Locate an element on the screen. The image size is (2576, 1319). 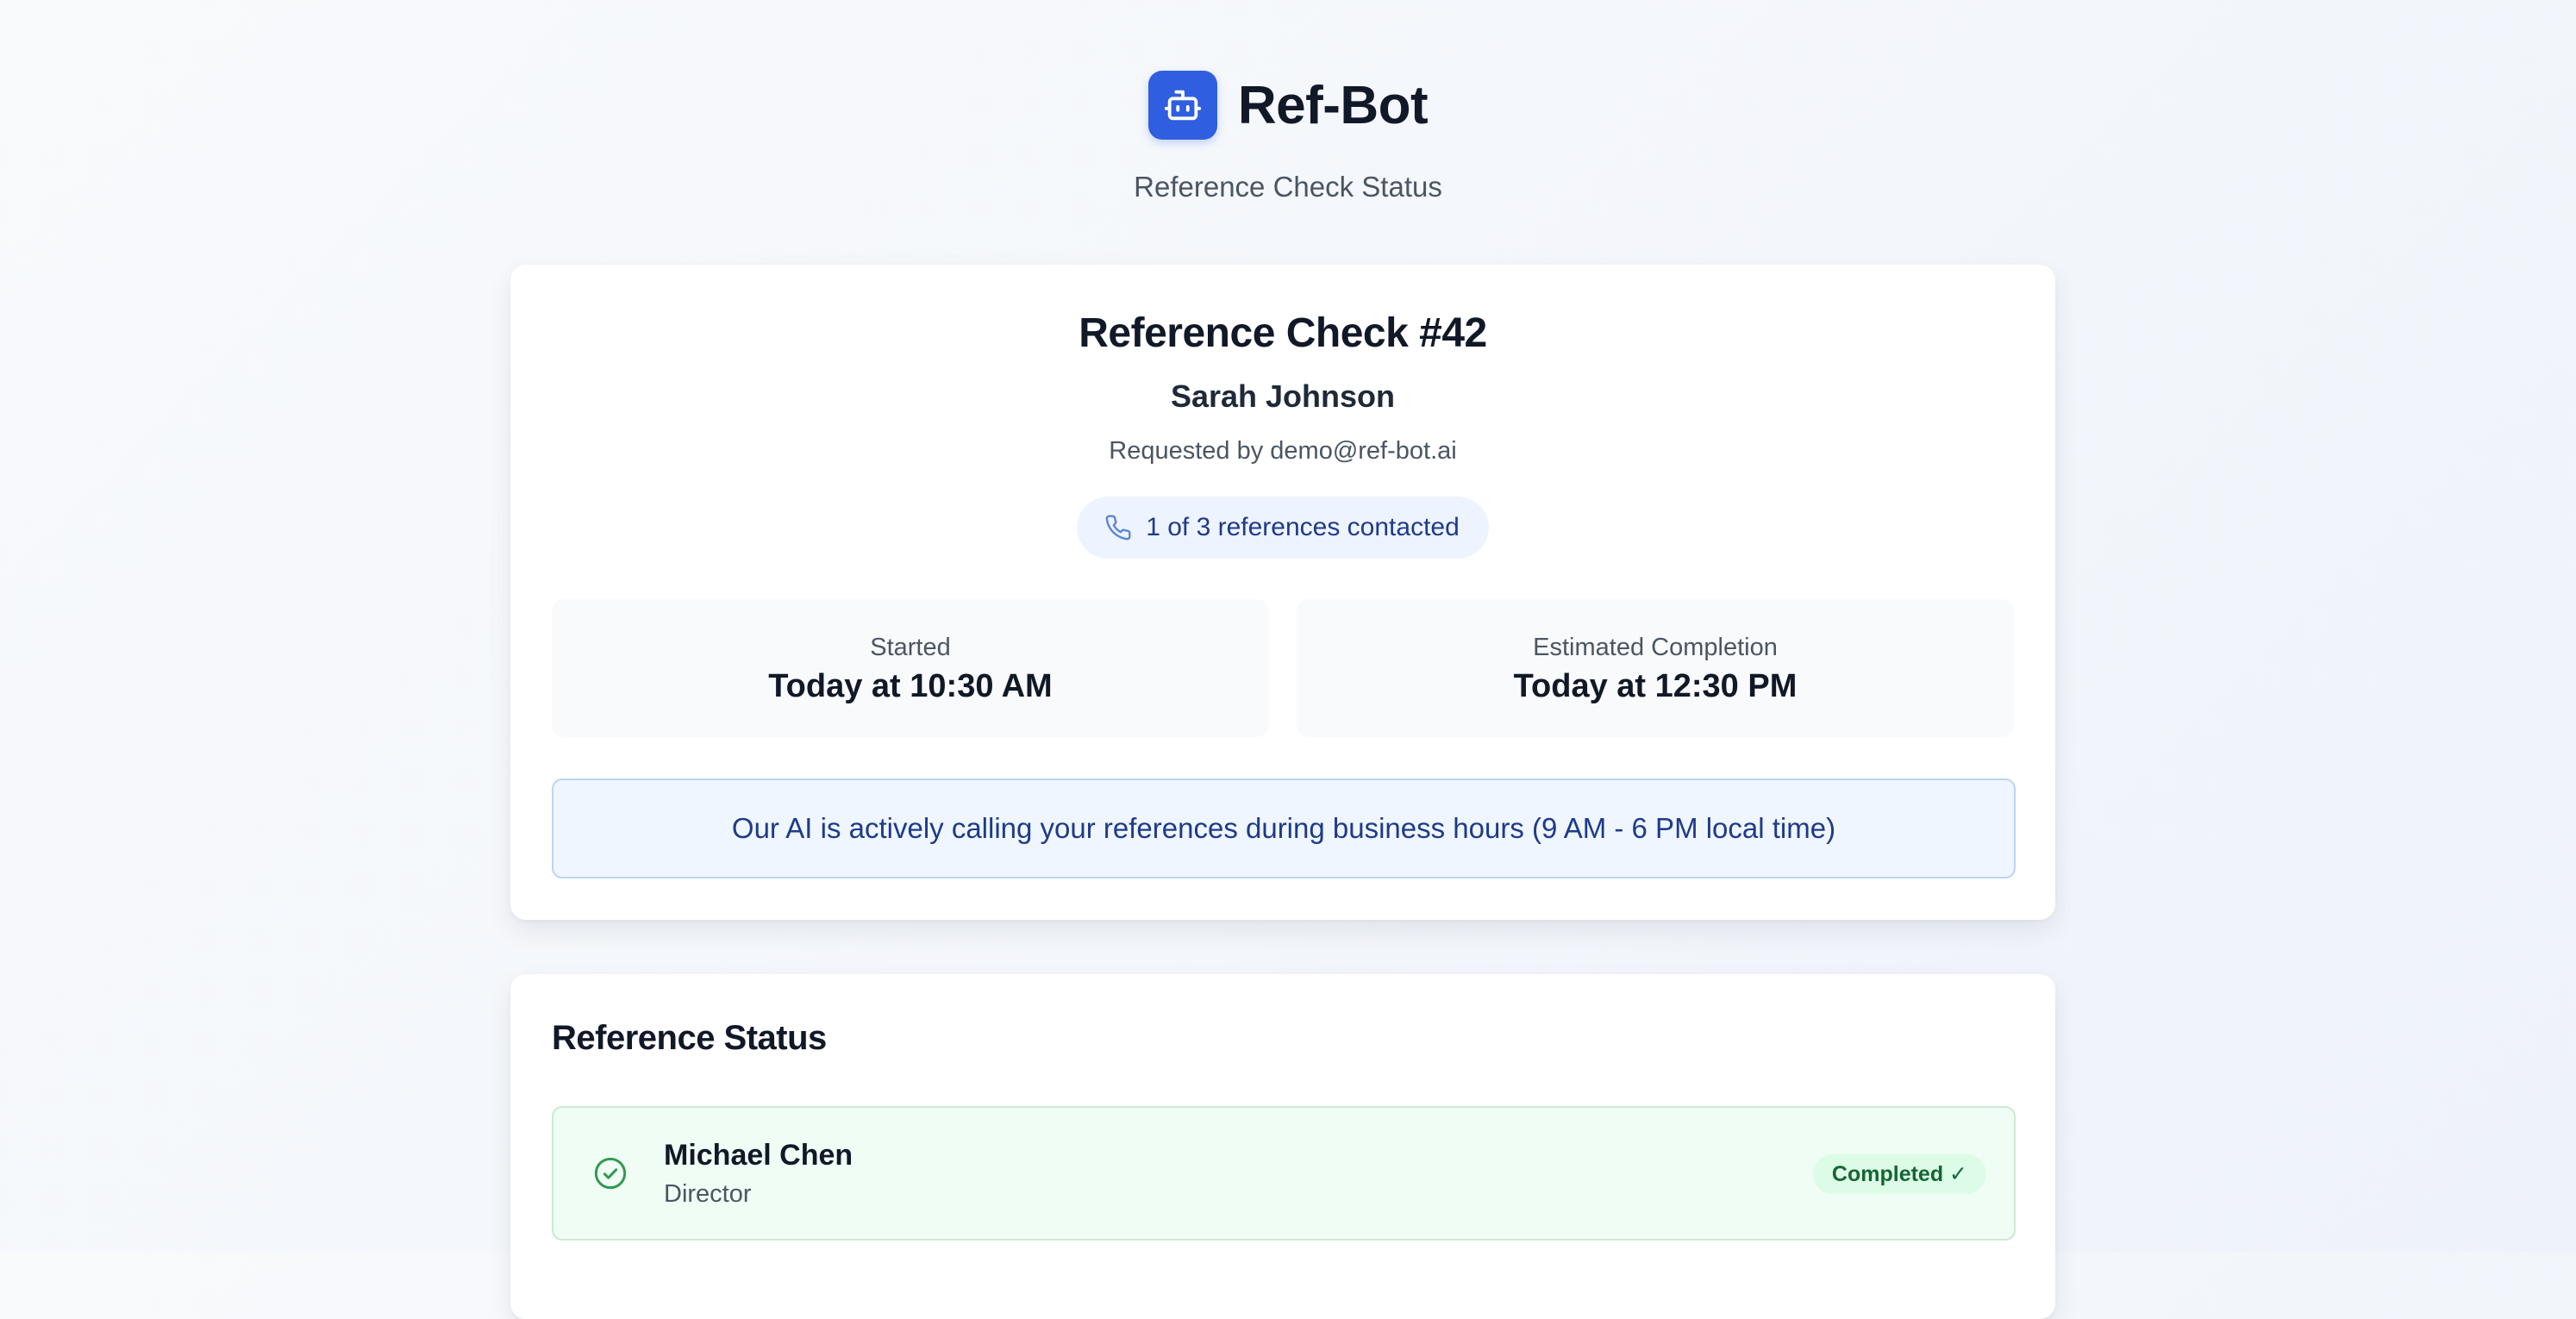
requested-by: Requested by demo@ref-bot.ai is located at coordinates (1283, 451).